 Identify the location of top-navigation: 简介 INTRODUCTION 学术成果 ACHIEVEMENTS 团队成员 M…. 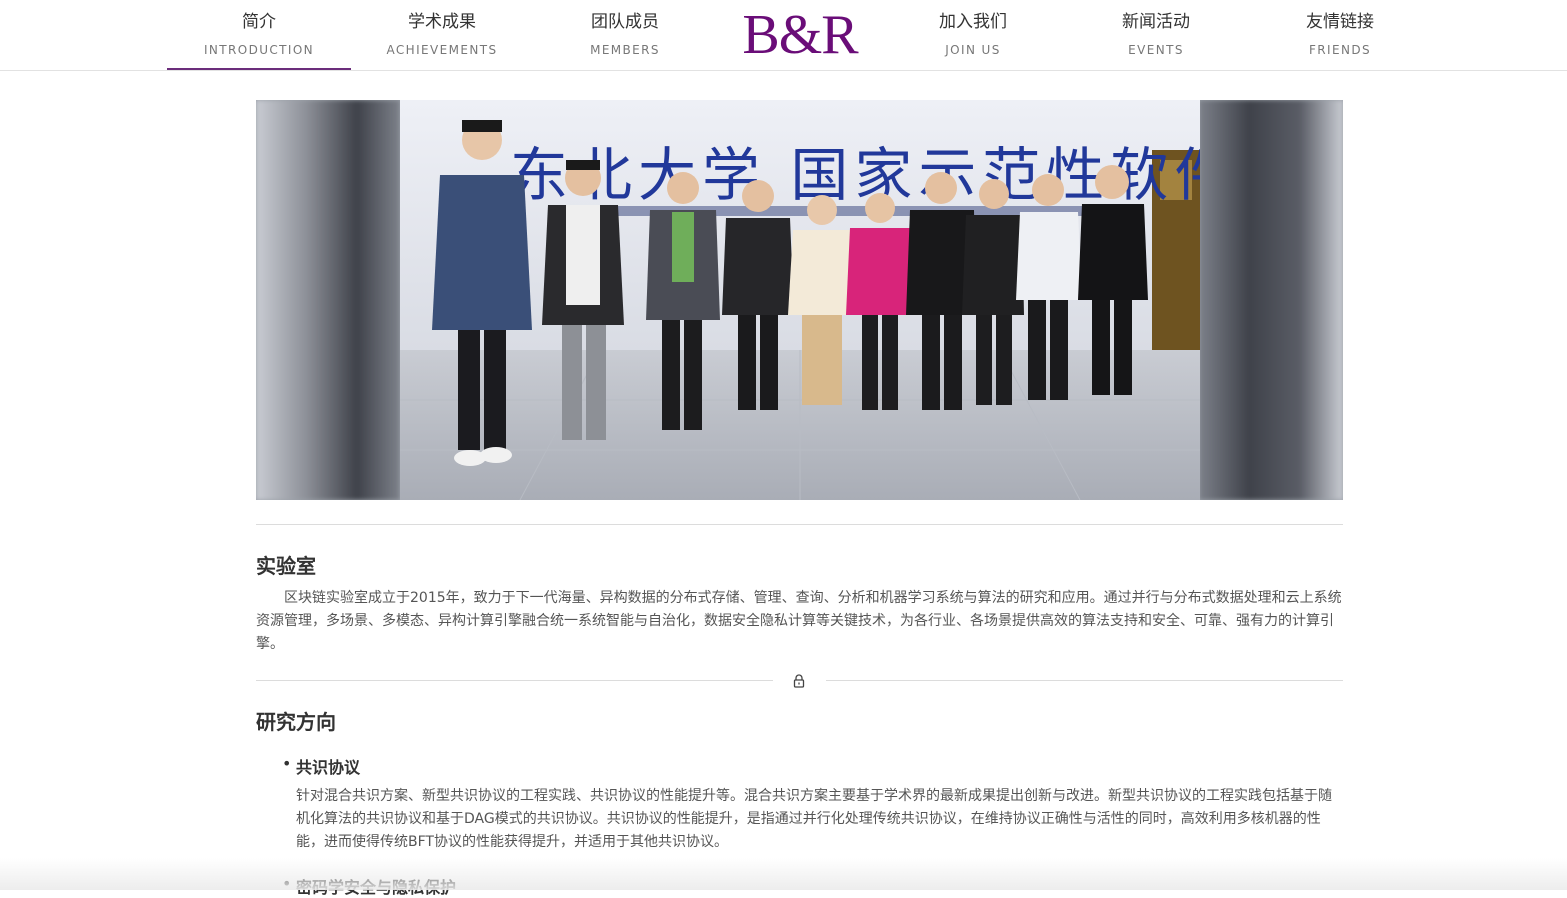
(783, 35).